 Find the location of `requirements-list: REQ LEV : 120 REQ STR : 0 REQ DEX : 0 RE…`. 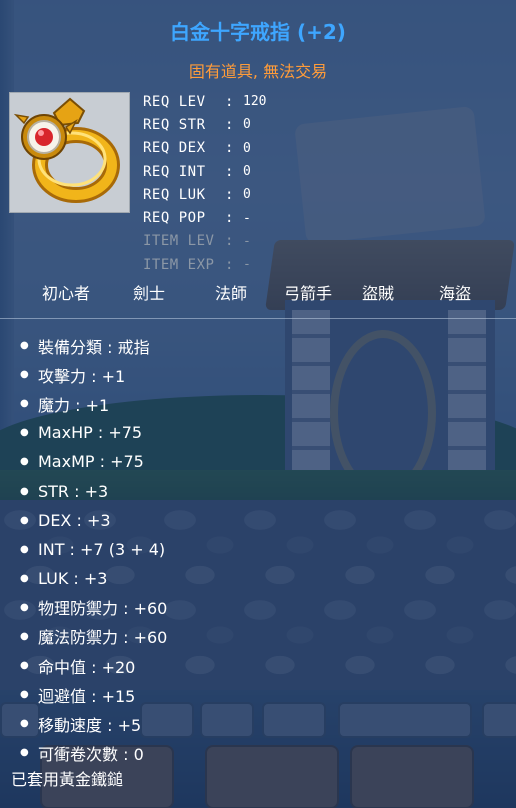

requirements-list: REQ LEV : 120 REQ STR : 0 REQ DEX : 0 RE… is located at coordinates (243, 183).